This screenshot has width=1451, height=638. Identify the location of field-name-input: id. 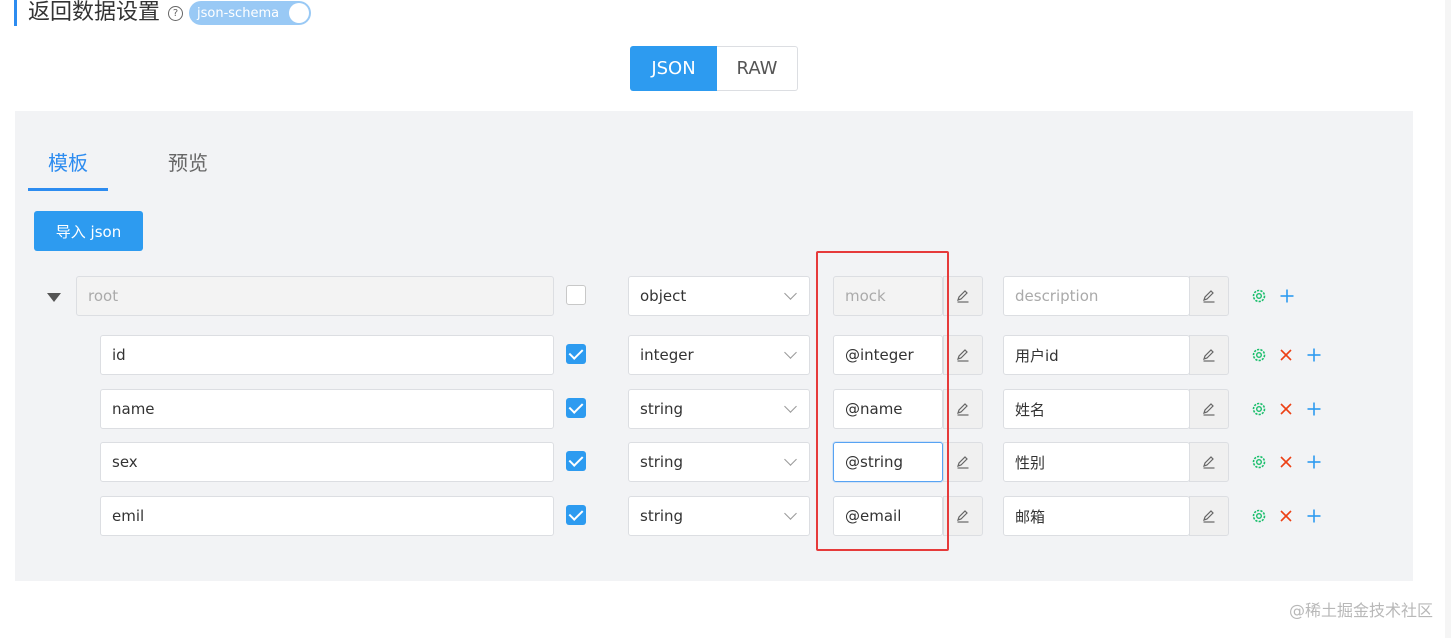
(327, 355).